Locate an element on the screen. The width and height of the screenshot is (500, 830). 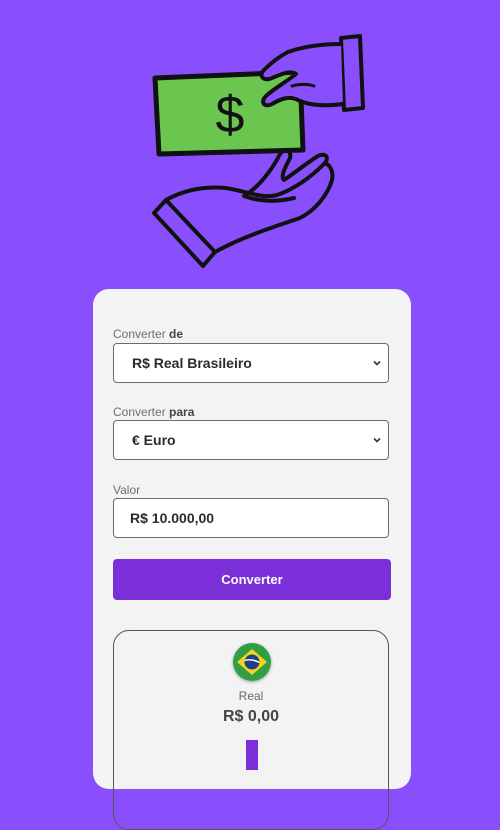
money-hand-icon: $ is located at coordinates (258, 151).